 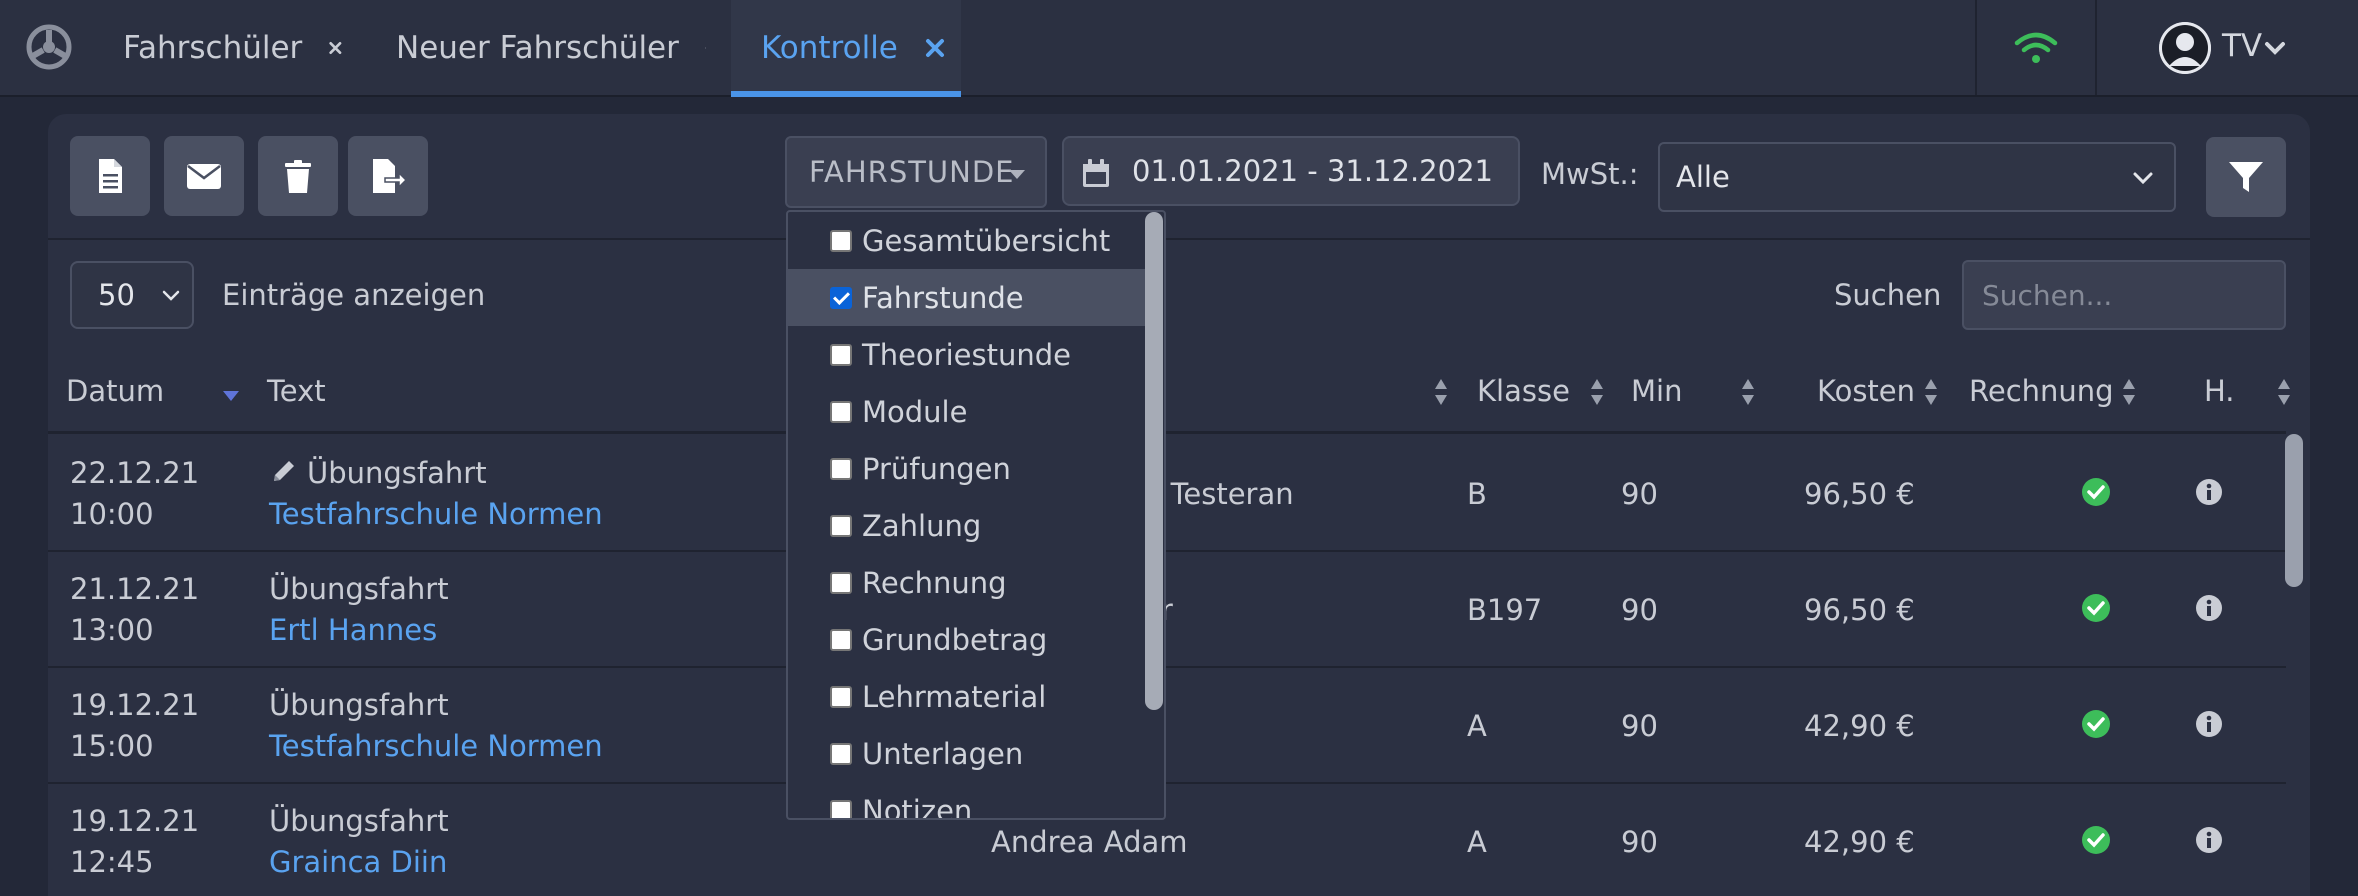 I want to click on dropdown-item-rechnung: Rechnung, so click(x=968, y=582).